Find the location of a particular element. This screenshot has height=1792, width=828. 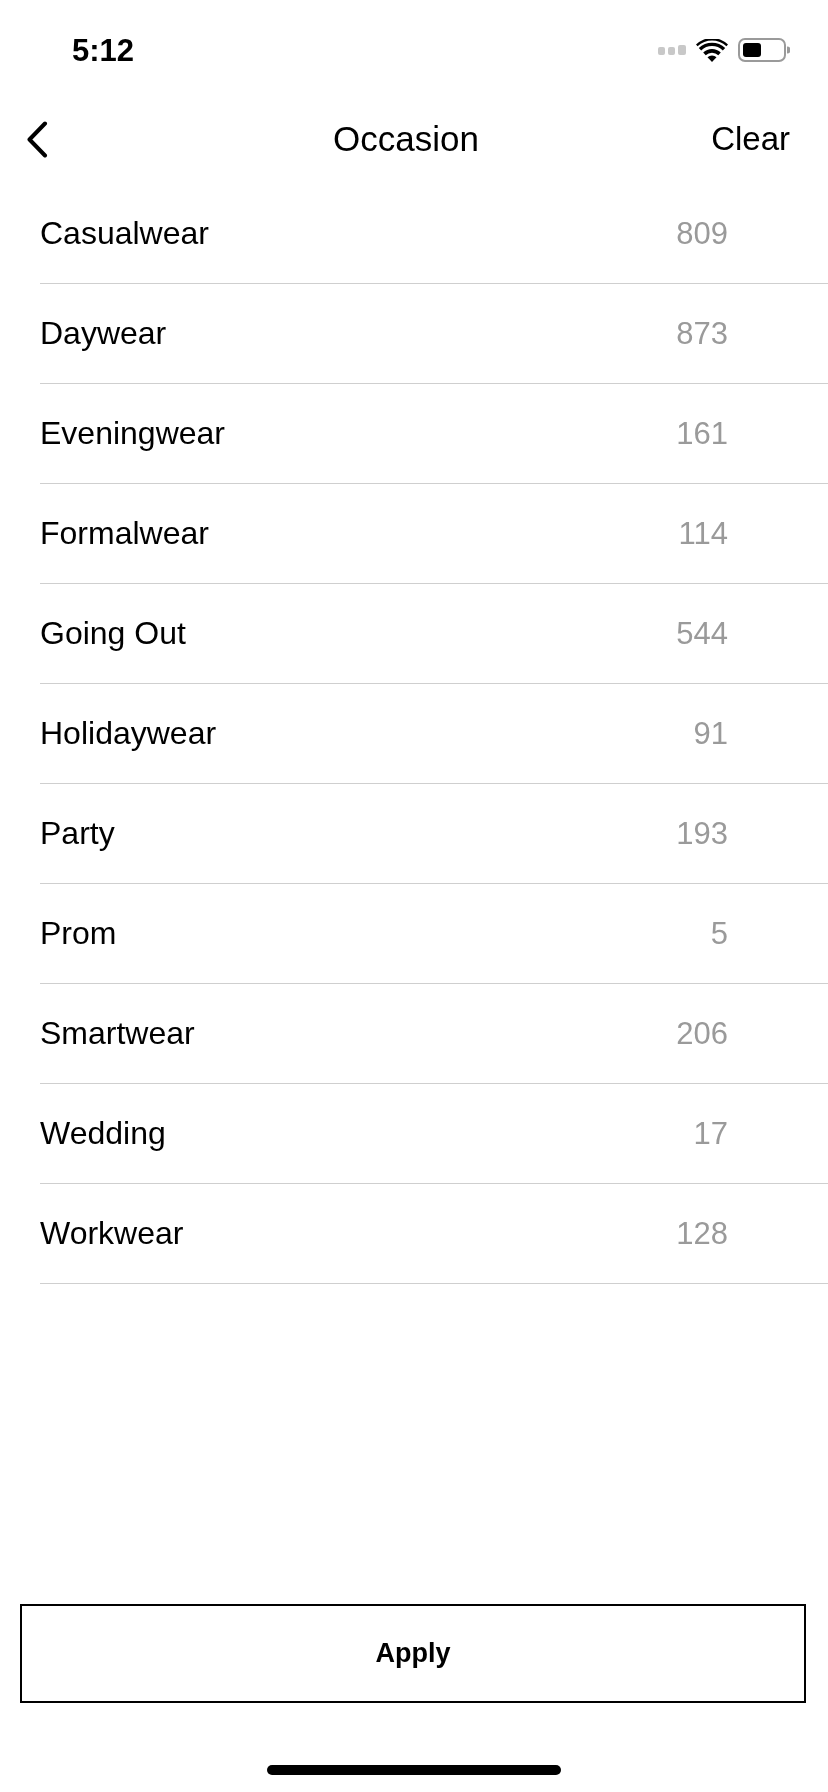

occasion-row: Going Out 544 is located at coordinates (434, 634).